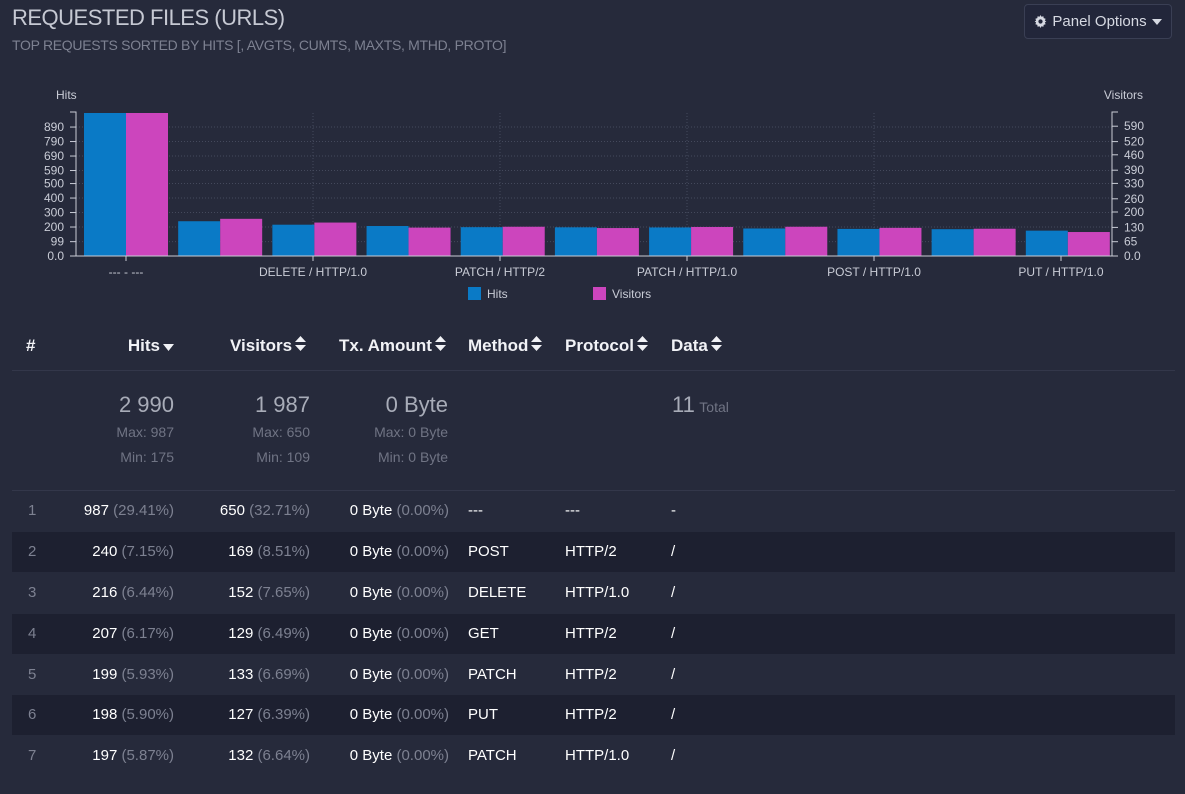 Image resolution: width=1185 pixels, height=794 pixels. I want to click on visitors-total: 1 987, so click(282, 404).